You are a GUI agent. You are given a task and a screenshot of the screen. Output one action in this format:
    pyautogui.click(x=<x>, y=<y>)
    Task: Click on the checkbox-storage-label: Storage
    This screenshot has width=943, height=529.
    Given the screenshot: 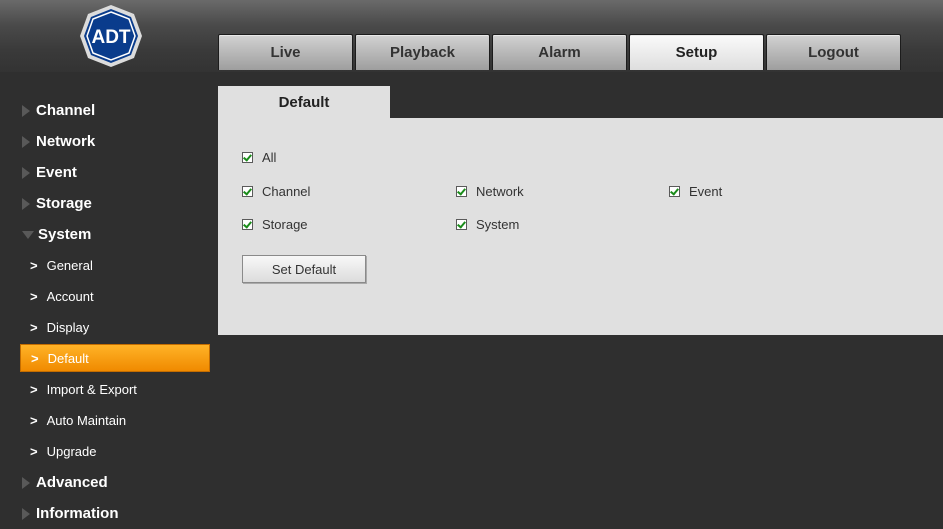 What is the action you would take?
    pyautogui.click(x=285, y=224)
    